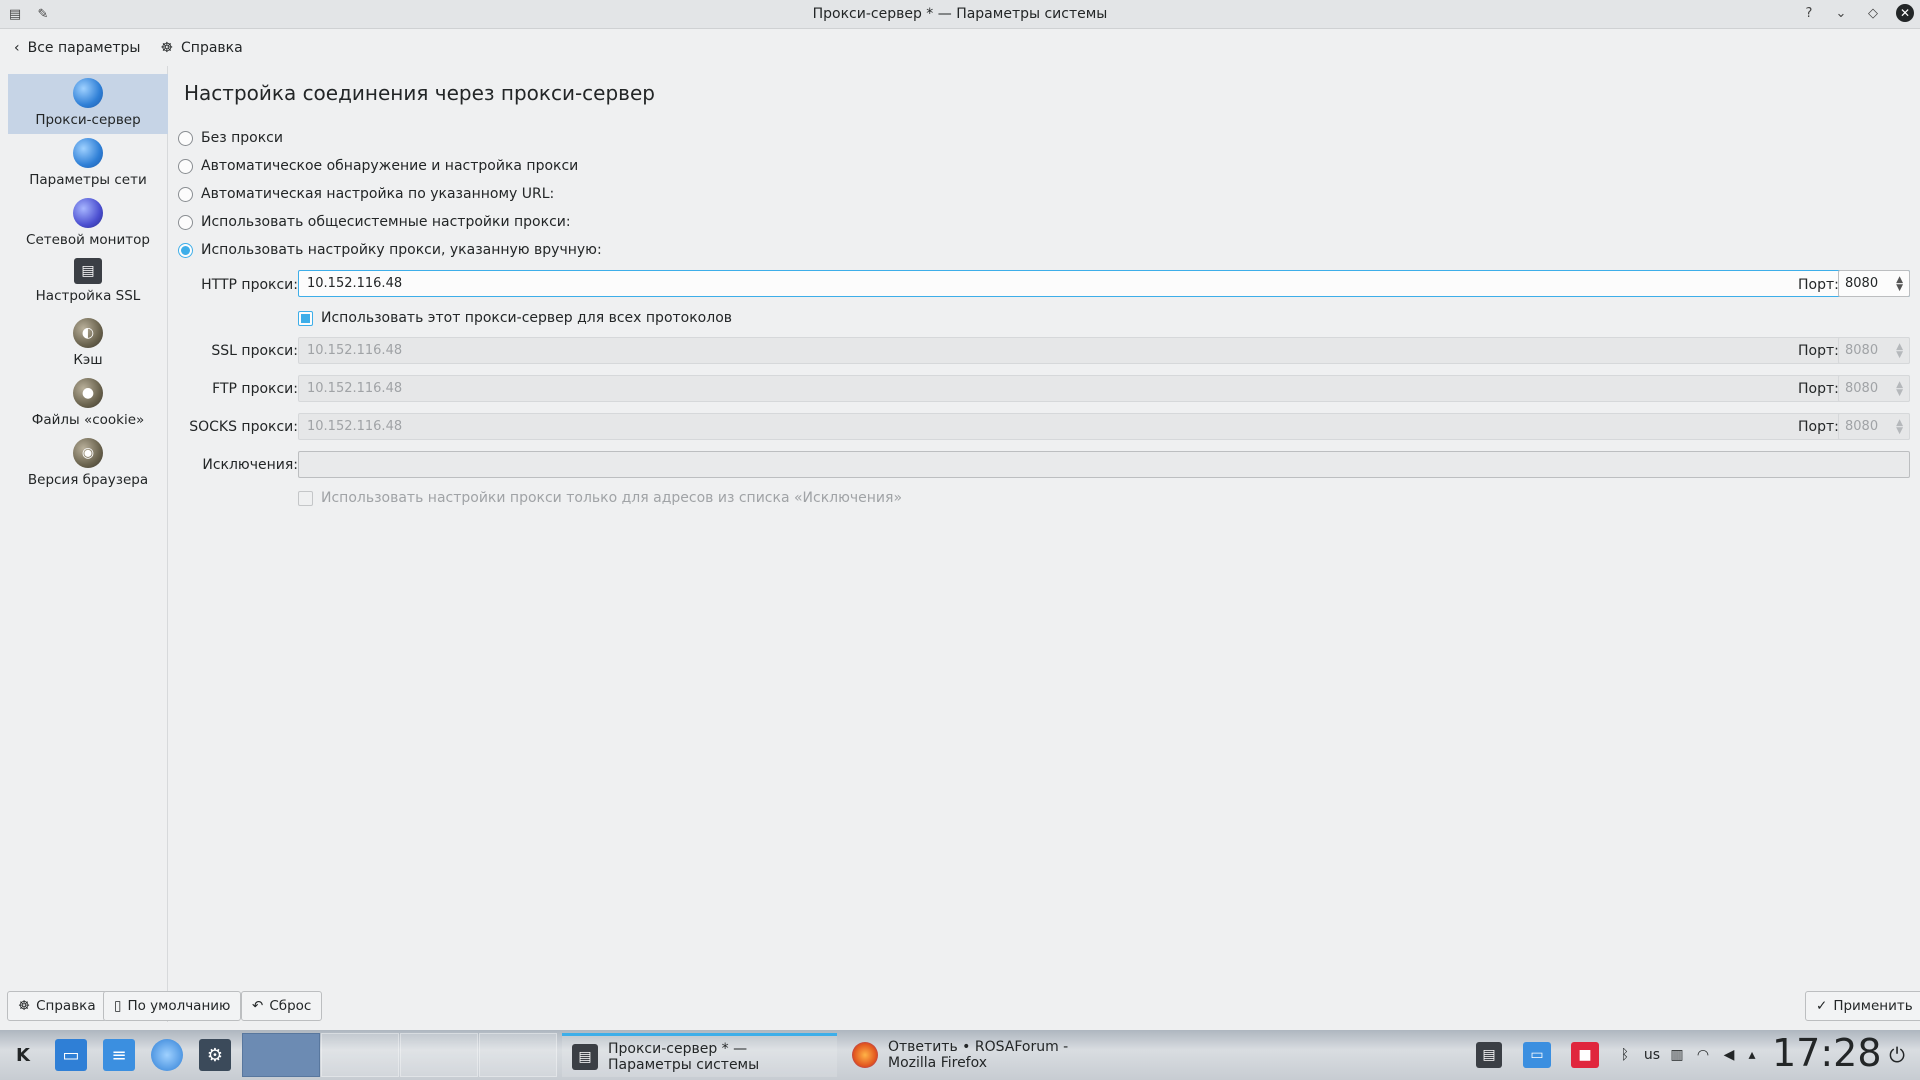 This screenshot has height=1080, width=1920. What do you see at coordinates (215, 1055) in the screenshot?
I see `system-settings-icon: ⚙` at bounding box center [215, 1055].